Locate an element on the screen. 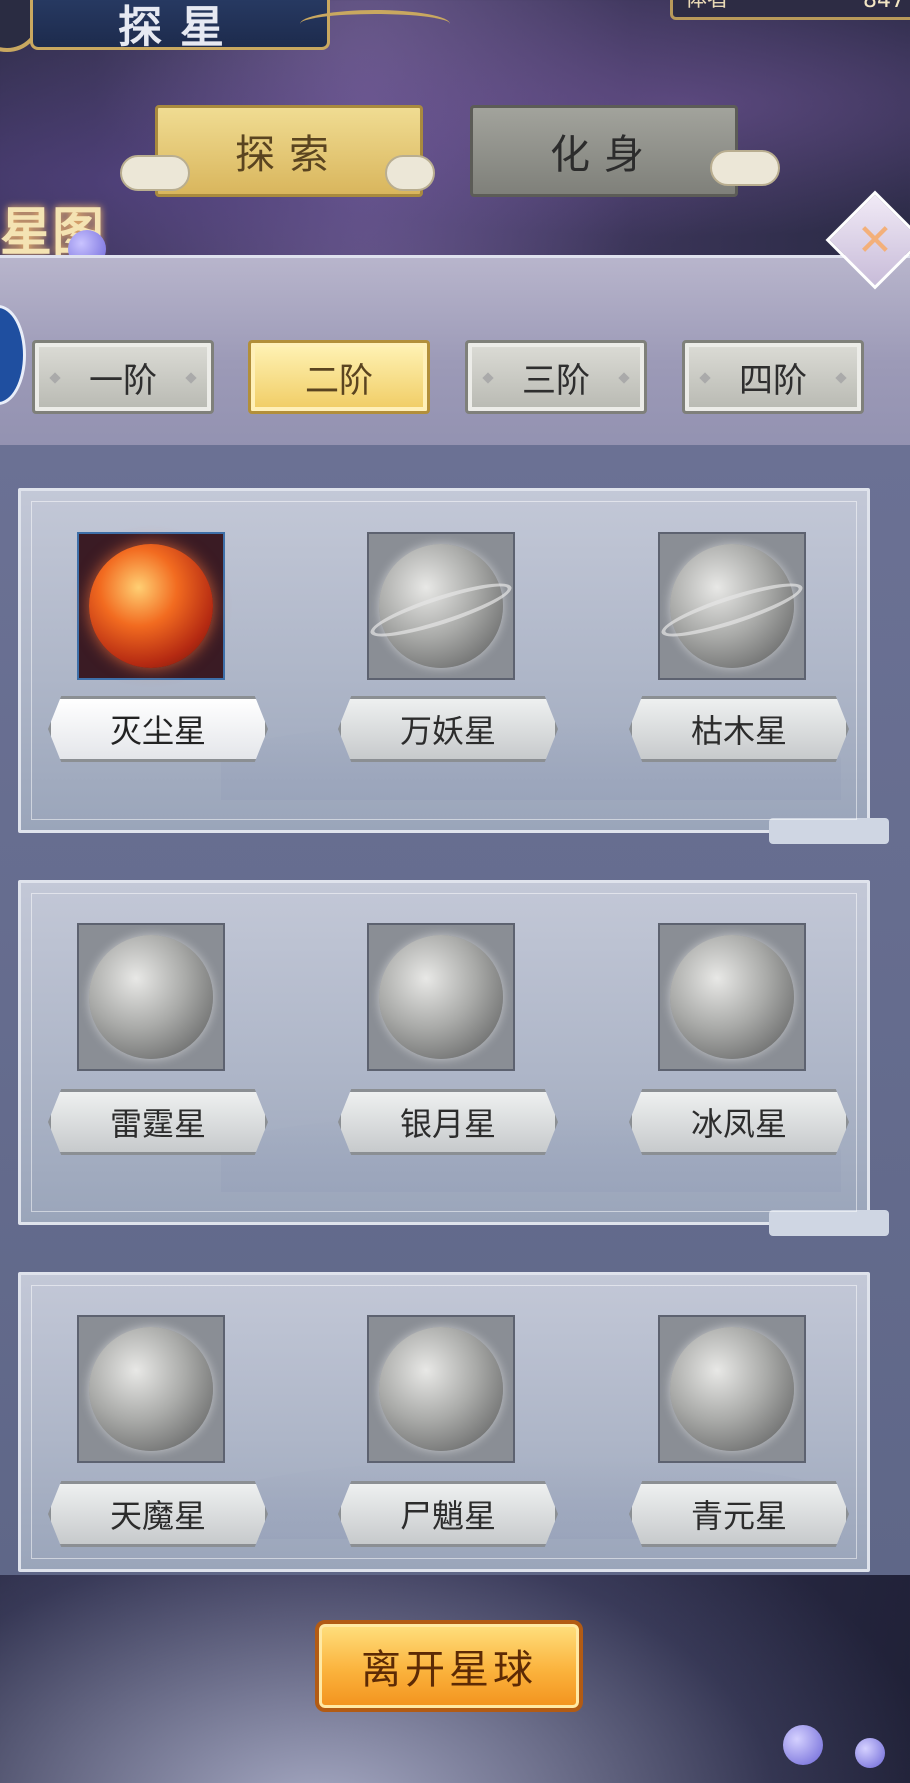 The image size is (910, 1783). gas-planet-icon is located at coordinates (732, 1389).